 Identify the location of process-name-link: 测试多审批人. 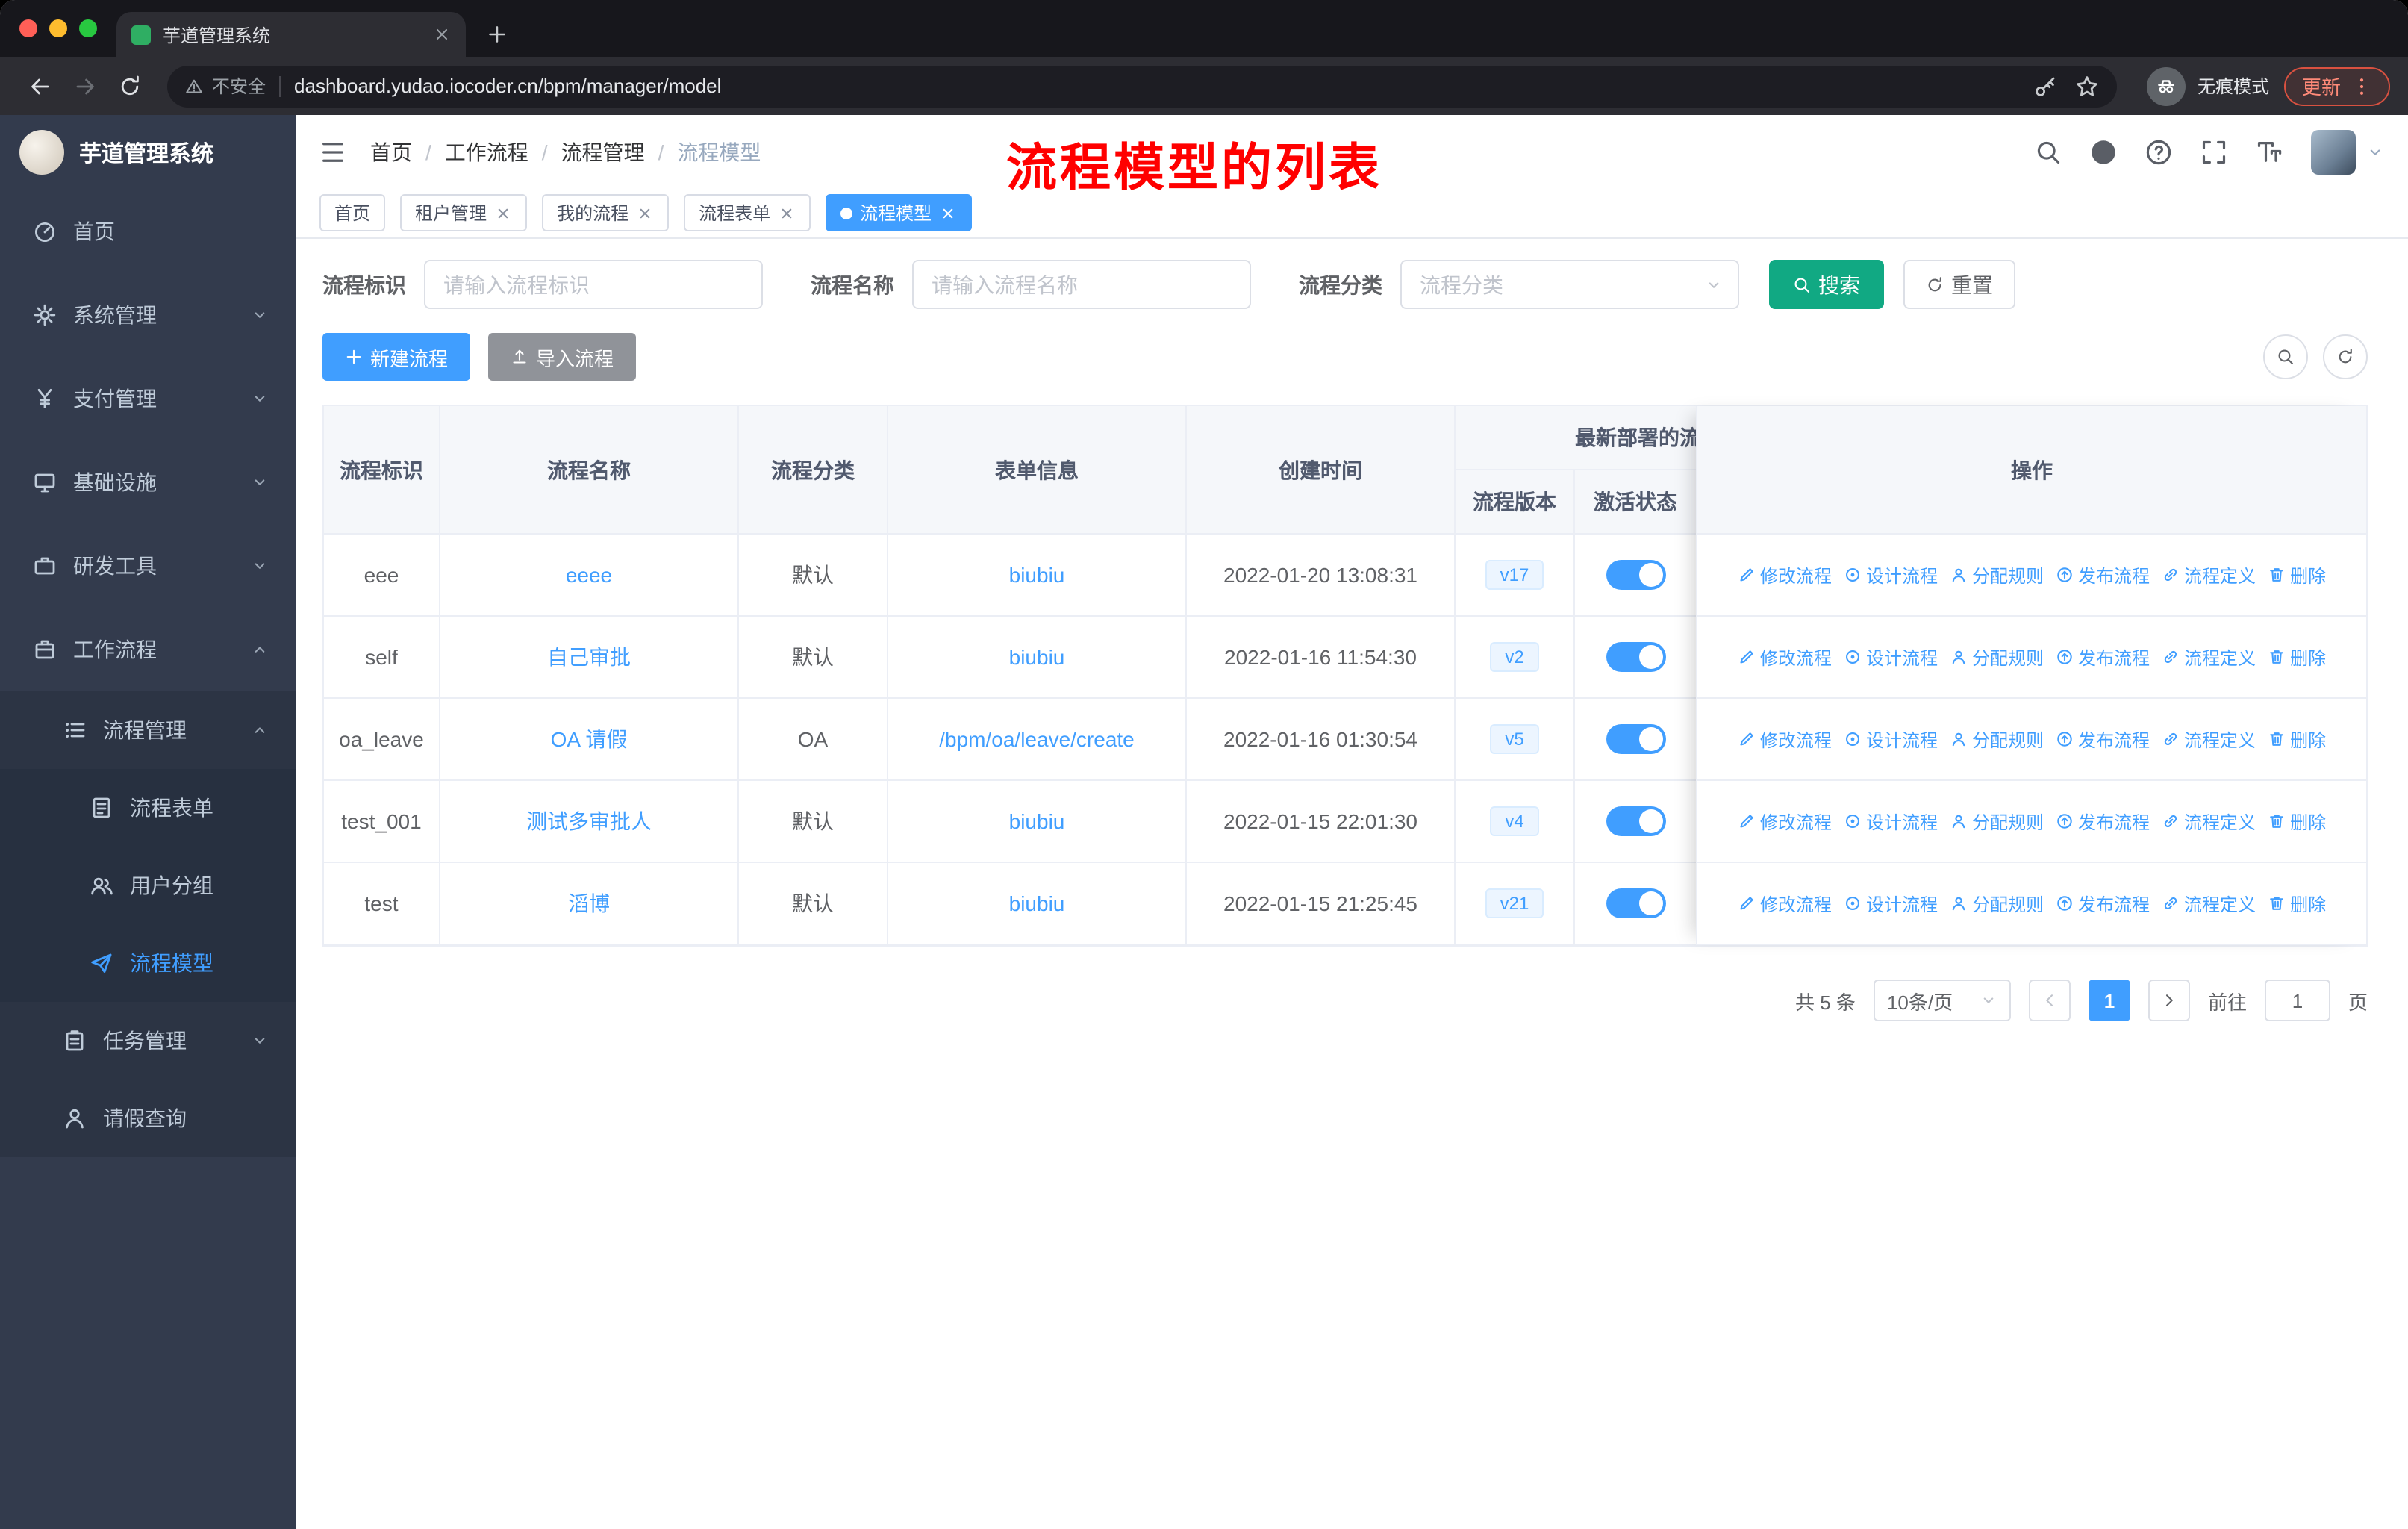
(589, 821).